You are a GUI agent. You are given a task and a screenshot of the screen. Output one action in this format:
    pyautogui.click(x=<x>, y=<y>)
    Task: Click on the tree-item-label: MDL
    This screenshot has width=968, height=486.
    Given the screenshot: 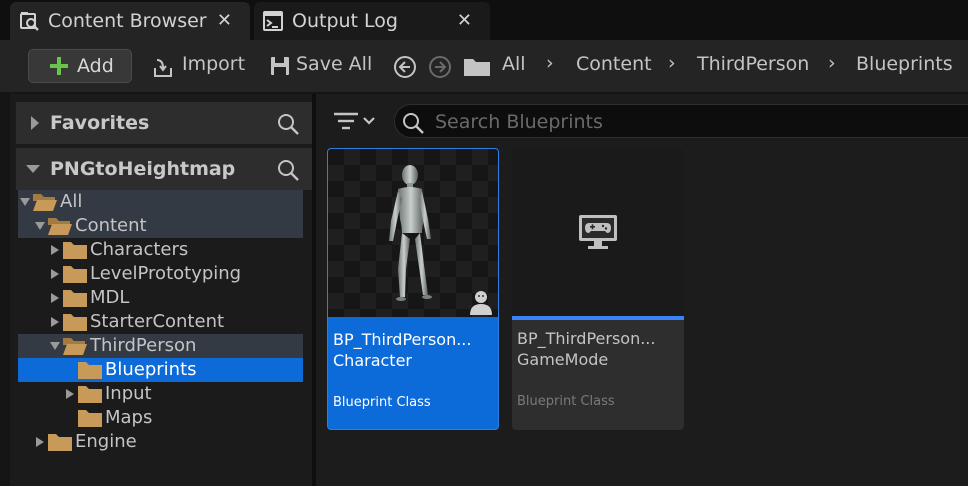 What is the action you would take?
    pyautogui.click(x=110, y=297)
    